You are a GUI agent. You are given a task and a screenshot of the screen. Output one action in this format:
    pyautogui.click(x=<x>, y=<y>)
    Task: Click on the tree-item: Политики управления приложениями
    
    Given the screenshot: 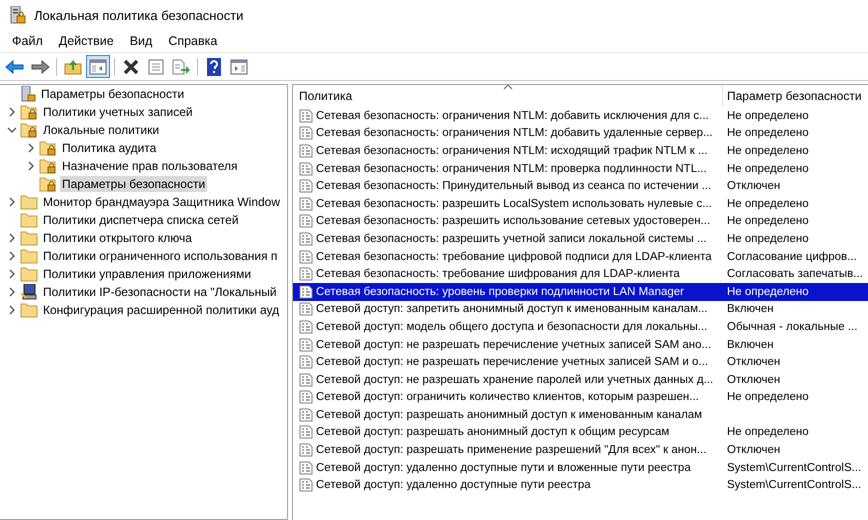 What is the action you would take?
    pyautogui.click(x=147, y=274)
    